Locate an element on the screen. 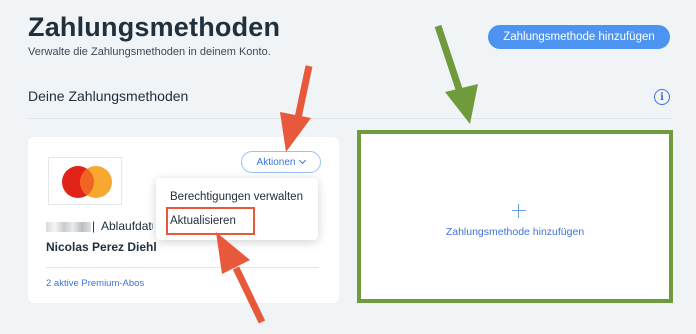 The width and height of the screenshot is (696, 334). section-title: Deine Zahlungsmethoden is located at coordinates (108, 96).